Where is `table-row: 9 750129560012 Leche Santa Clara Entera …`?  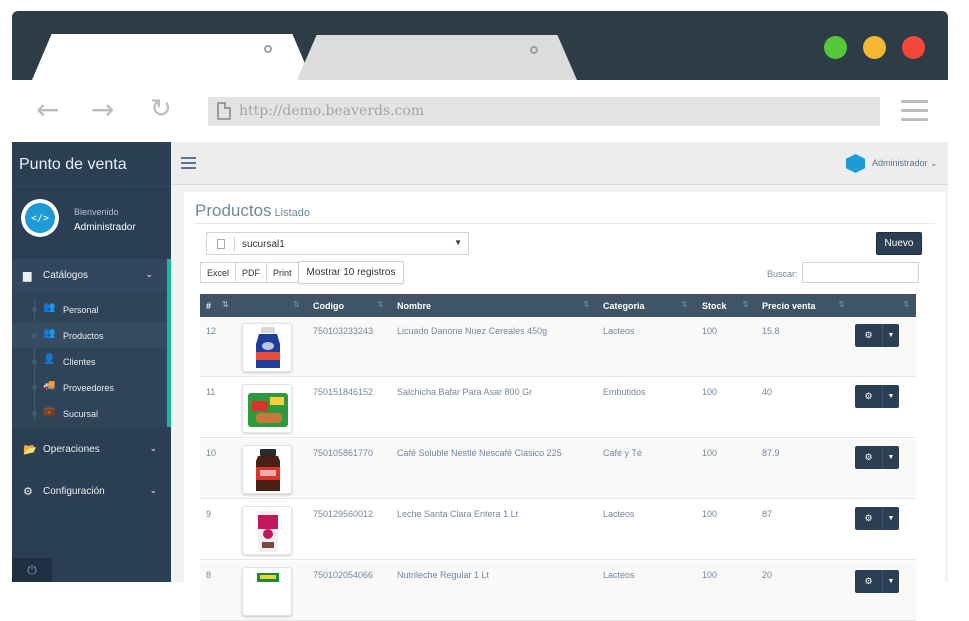 table-row: 9 750129560012 Leche Santa Clara Entera … is located at coordinates (558, 530).